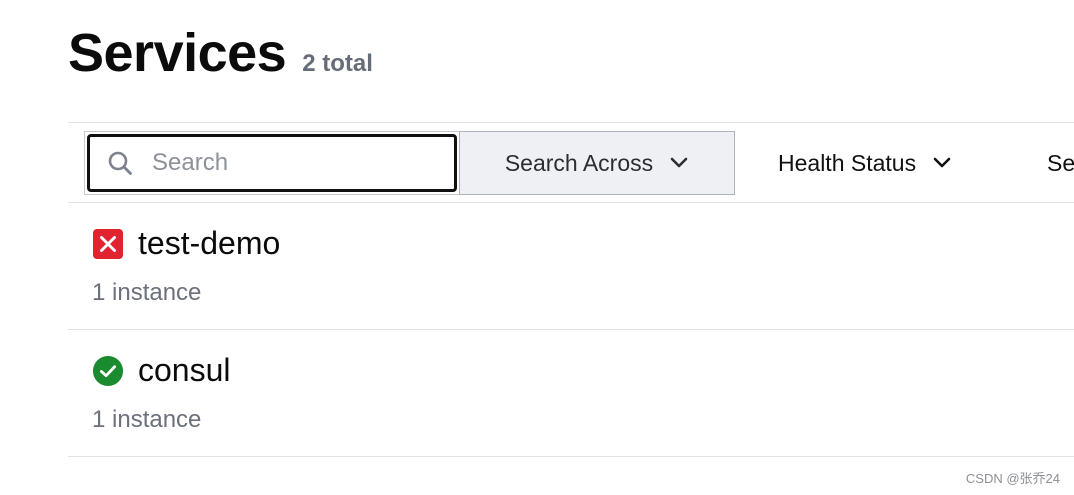 This screenshot has height=495, width=1074. I want to click on health-status-dropdown: Health Status, so click(865, 163).